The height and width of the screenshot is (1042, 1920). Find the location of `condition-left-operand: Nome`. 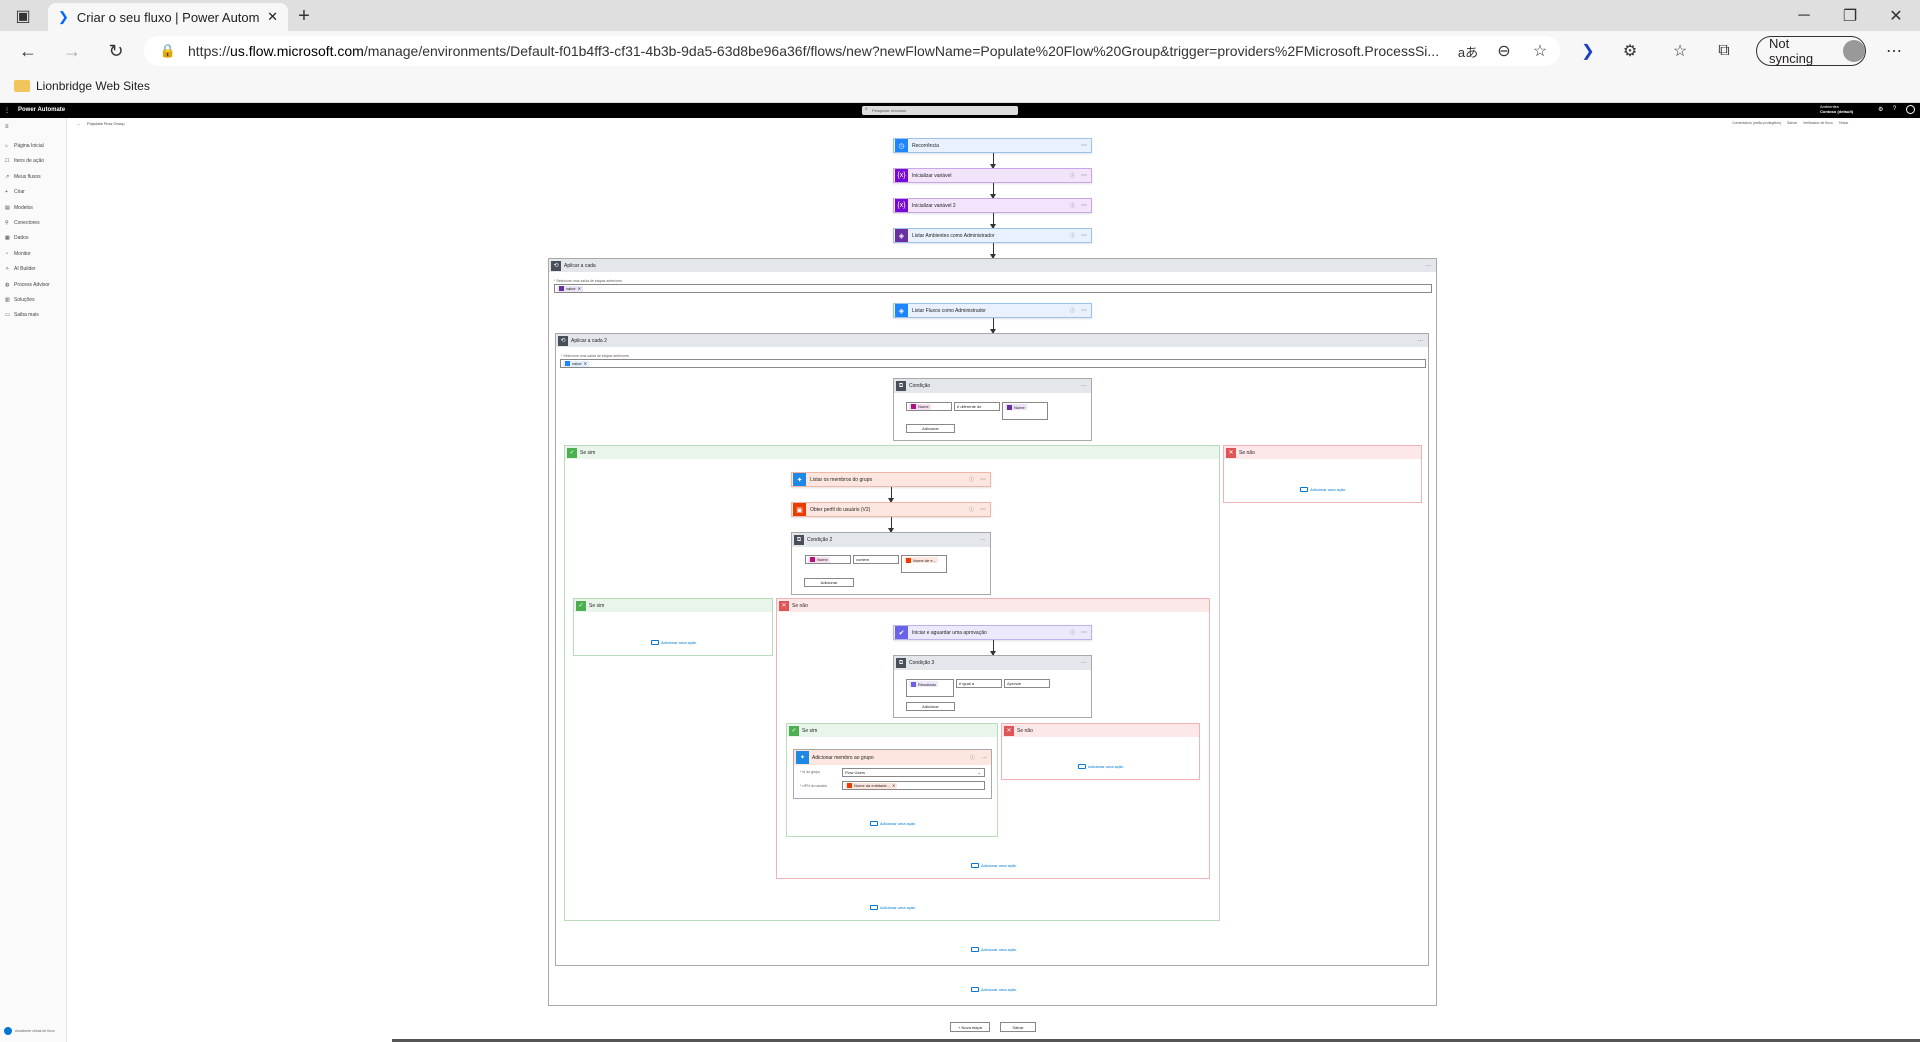

condition-left-operand: Nome is located at coordinates (929, 406).